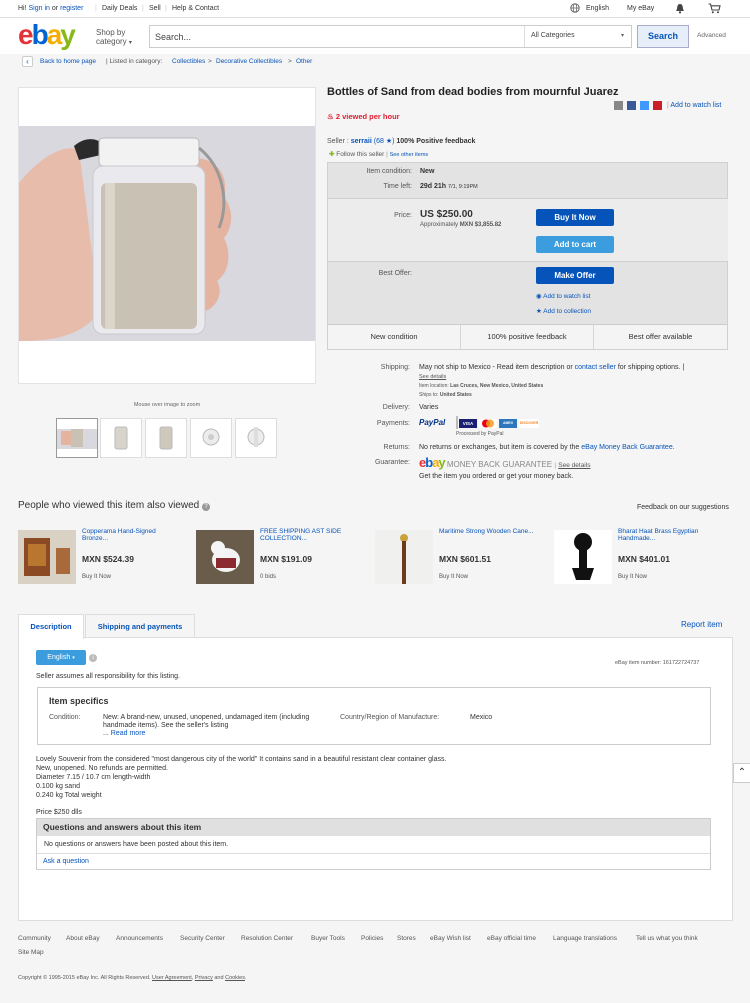 The width and height of the screenshot is (750, 1003). What do you see at coordinates (390, 717) in the screenshot?
I see `country-label: Country/Region of Manufacture:` at bounding box center [390, 717].